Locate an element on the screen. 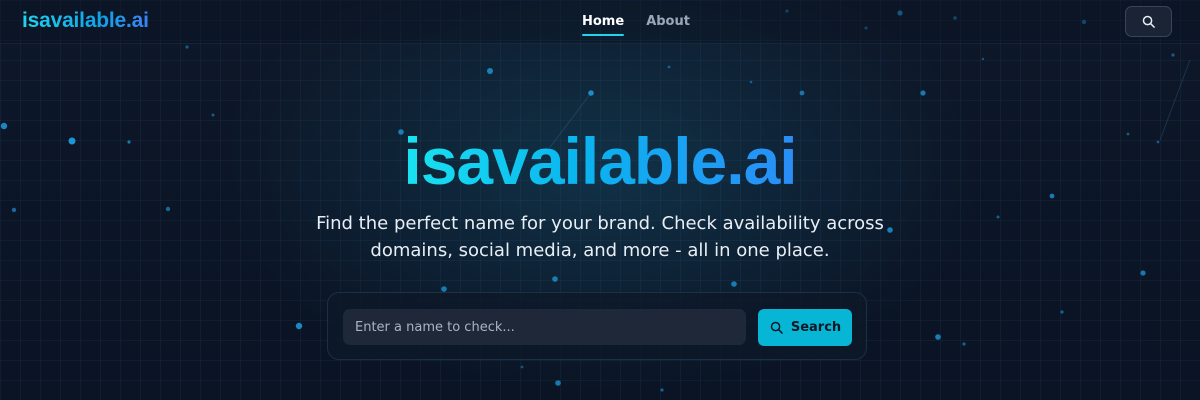 The image size is (1200, 400). top-navbar: isavailable.ai Home About is located at coordinates (600, 22).